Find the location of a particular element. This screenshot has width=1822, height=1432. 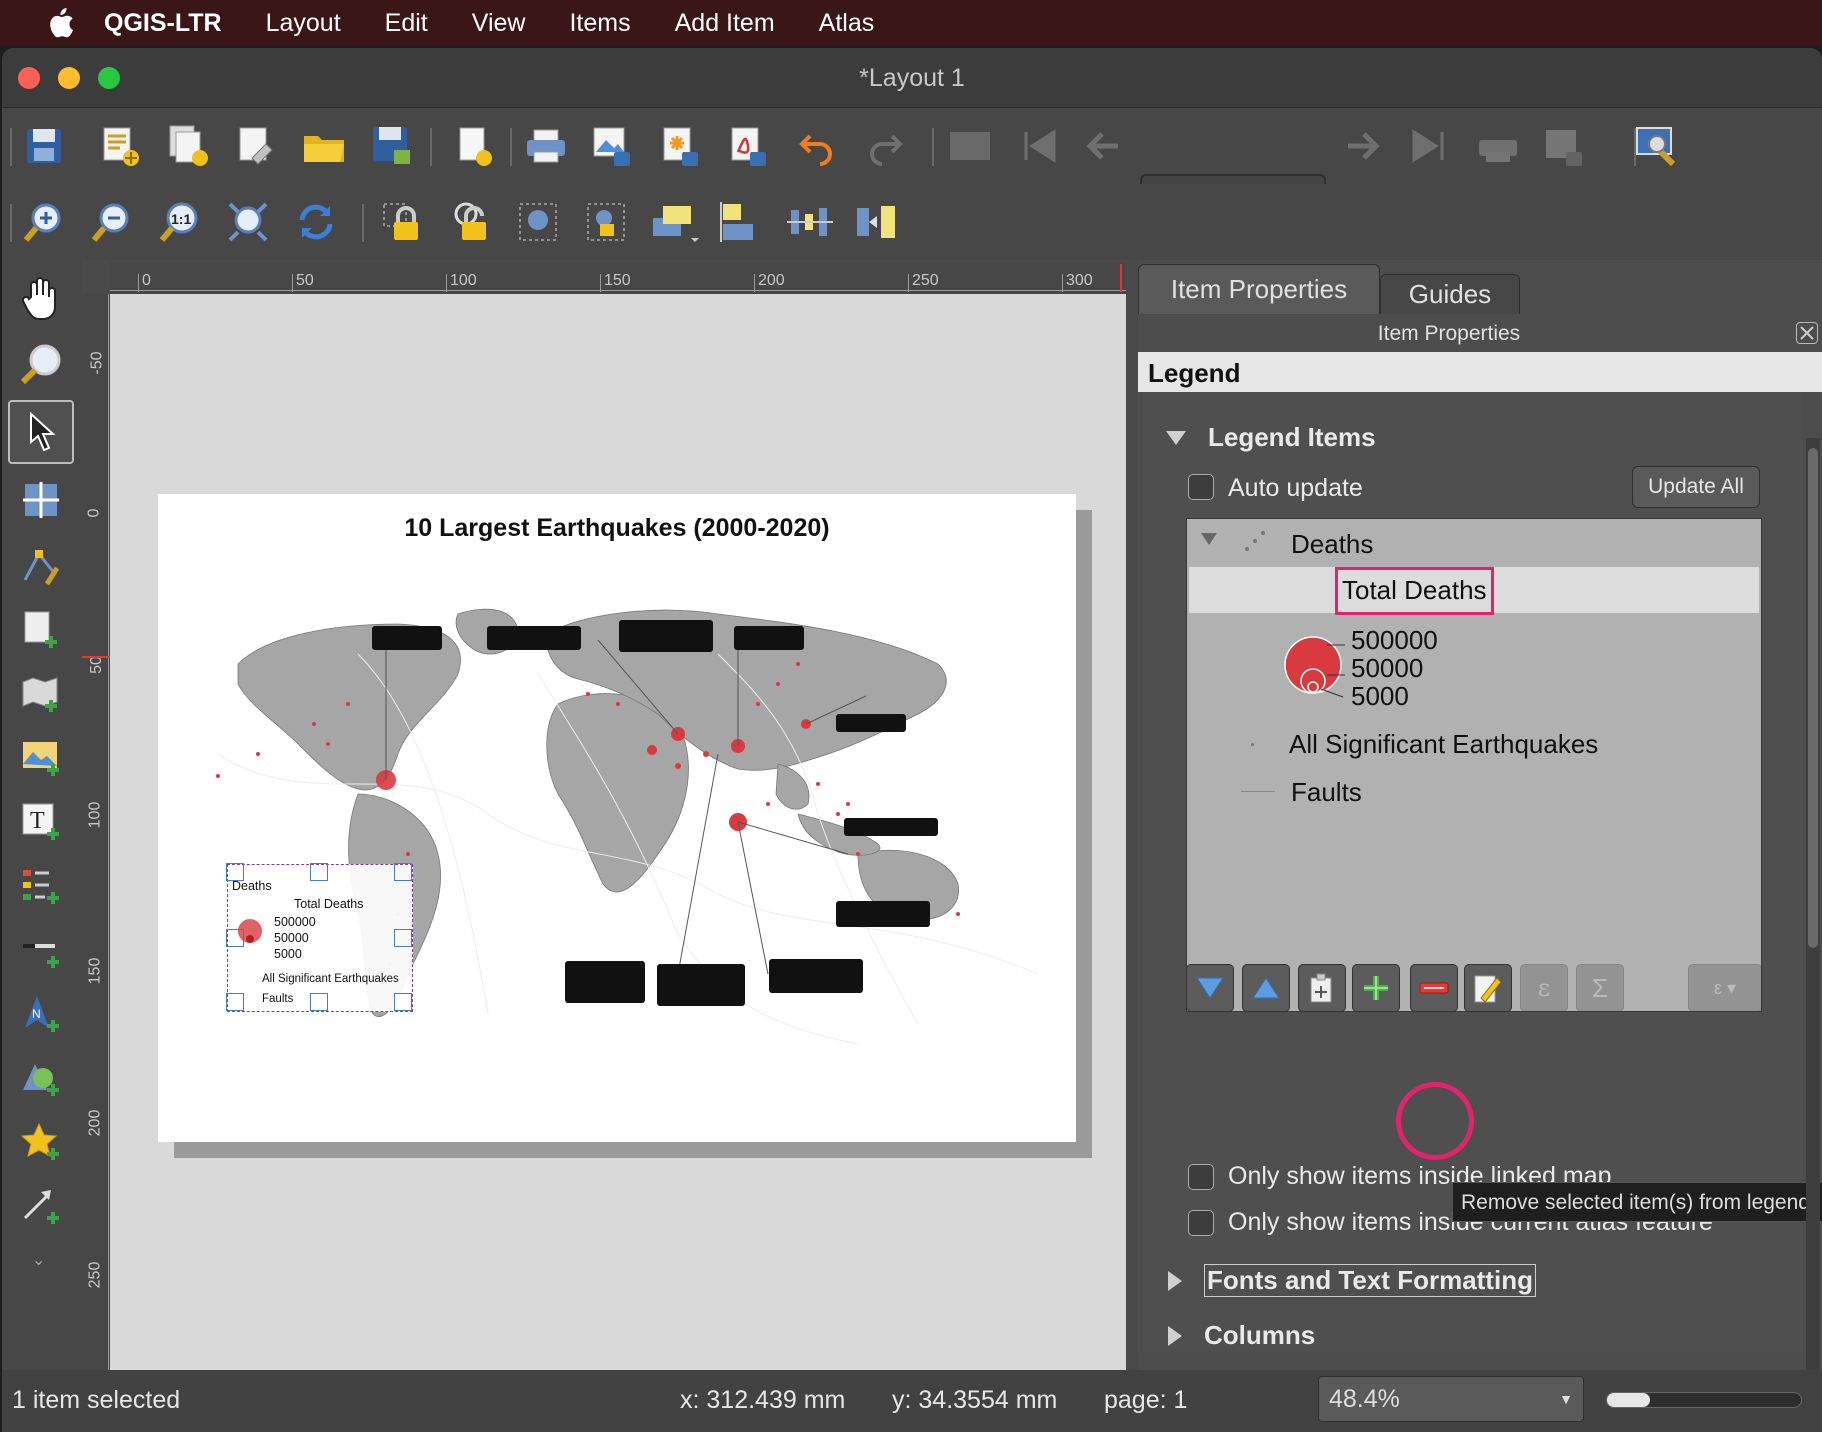

save-template-icon is located at coordinates (392, 146).